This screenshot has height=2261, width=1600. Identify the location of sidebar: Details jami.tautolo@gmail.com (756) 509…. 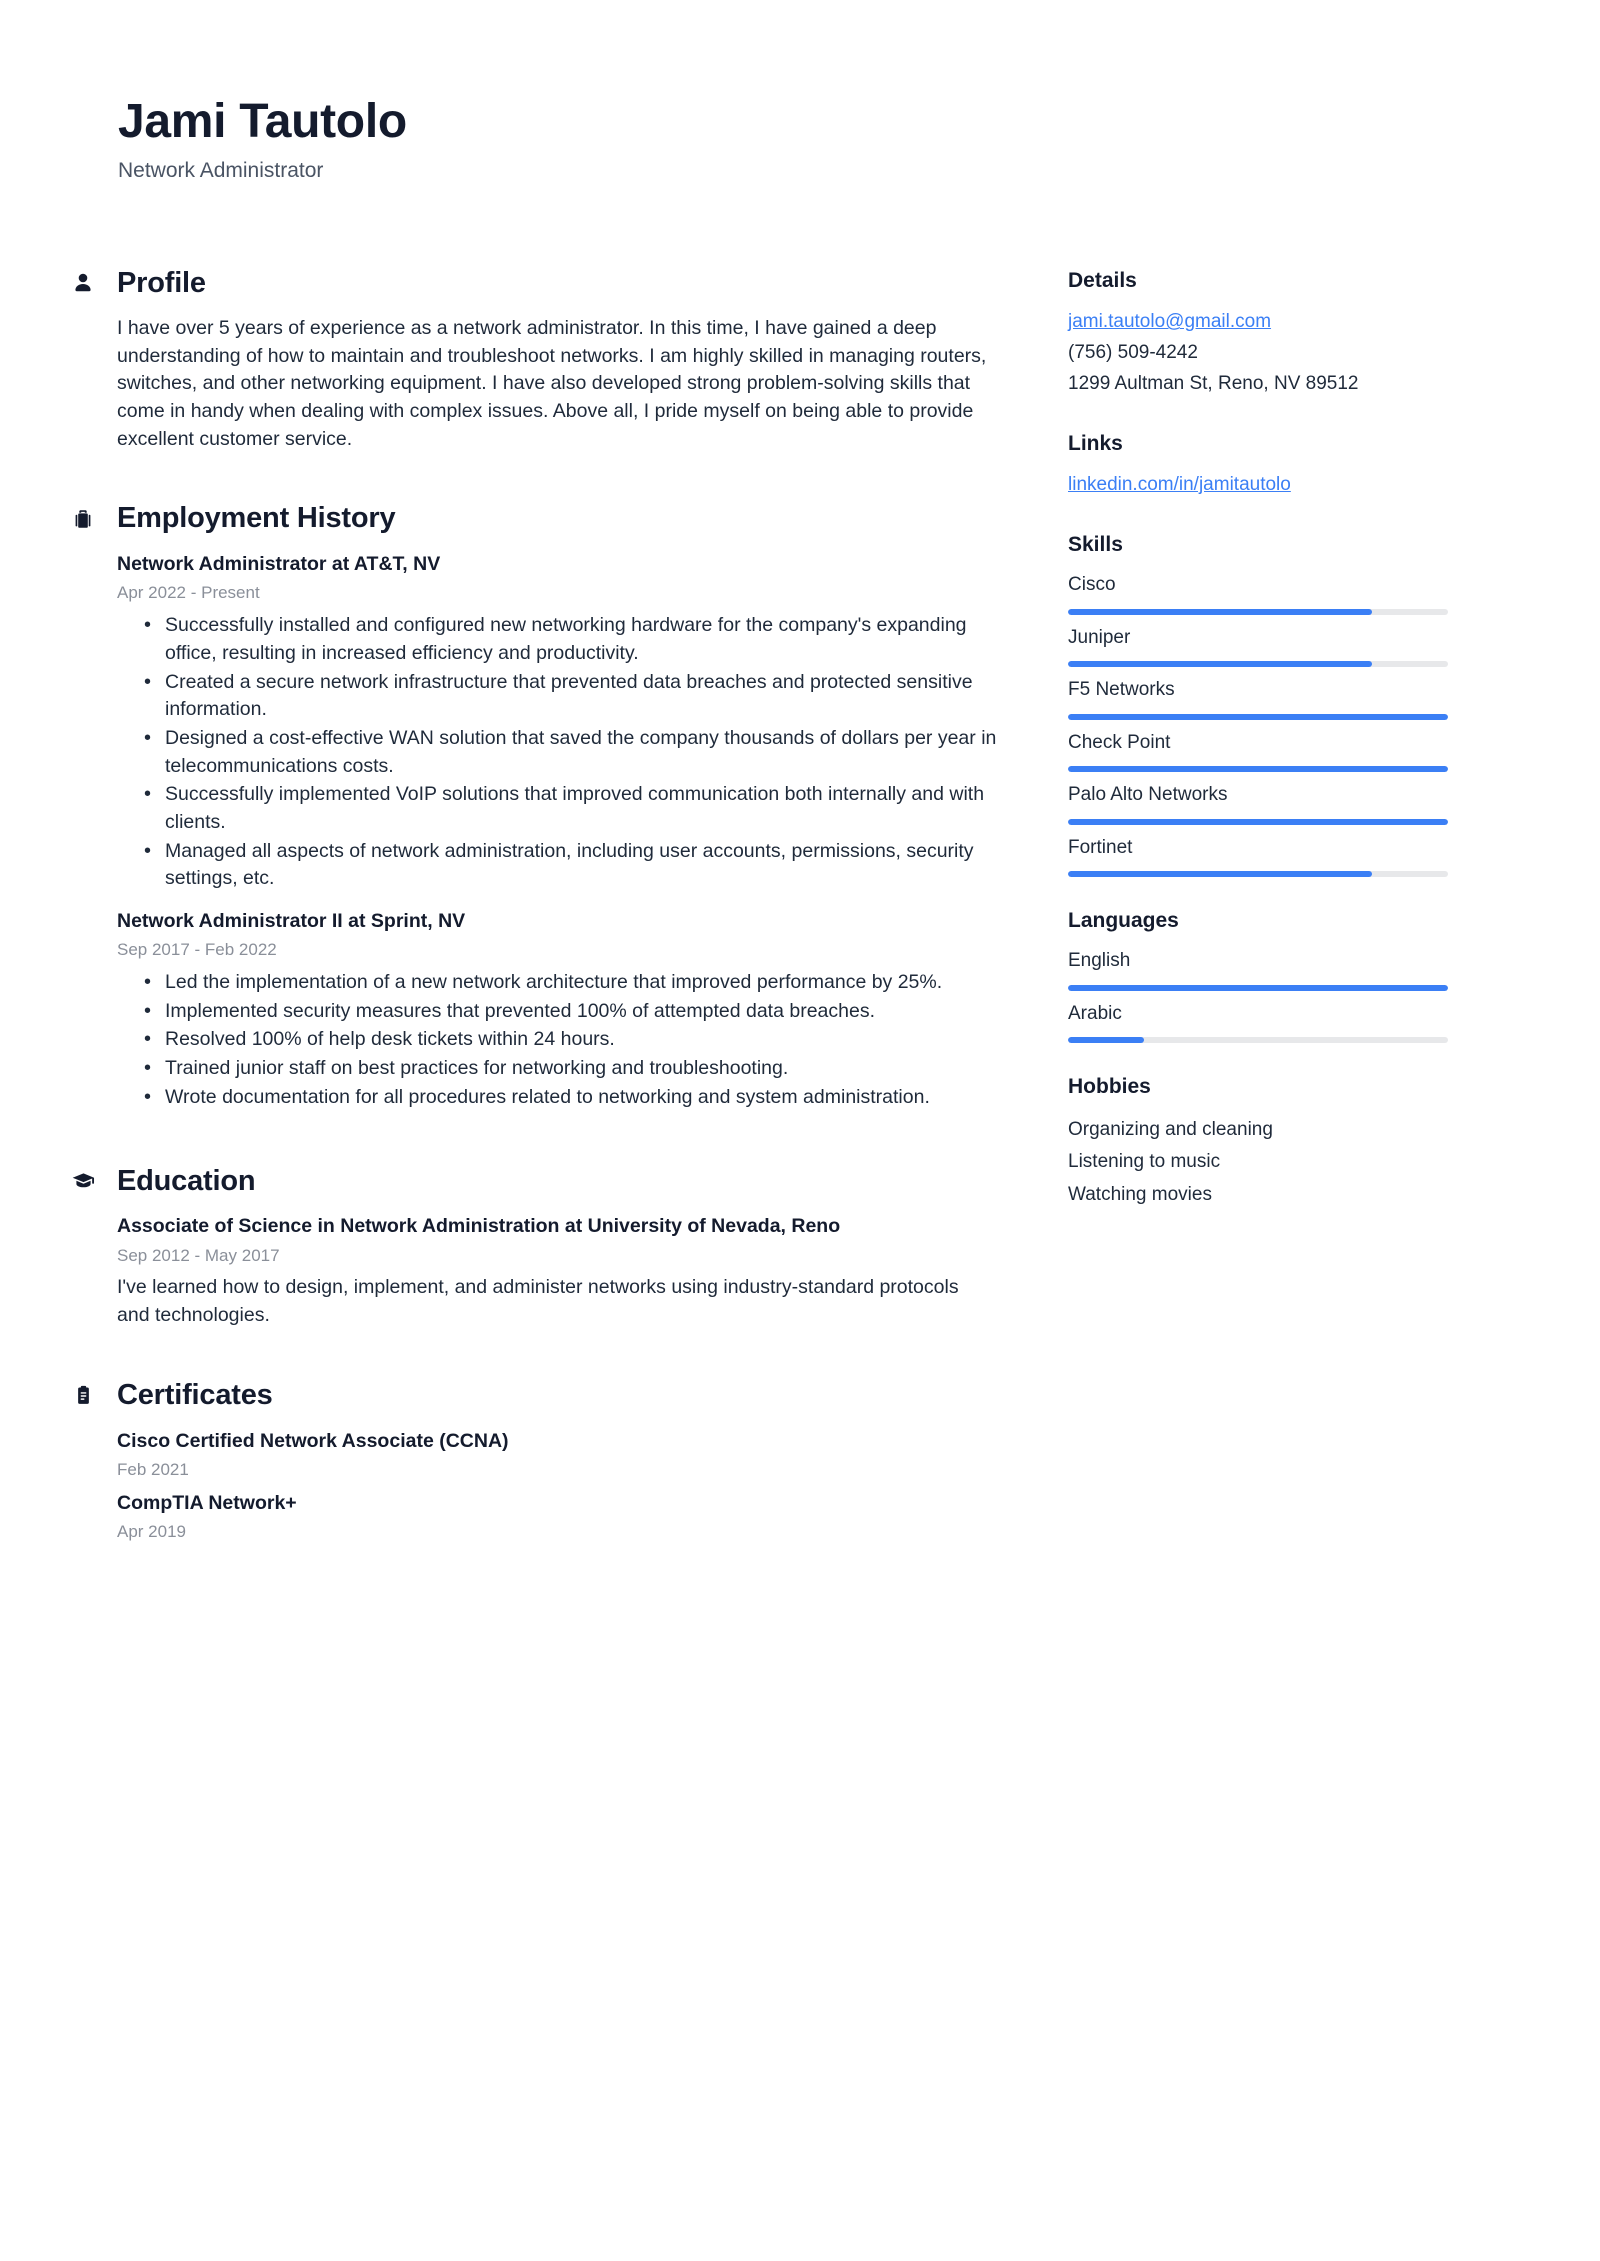
(1258, 754).